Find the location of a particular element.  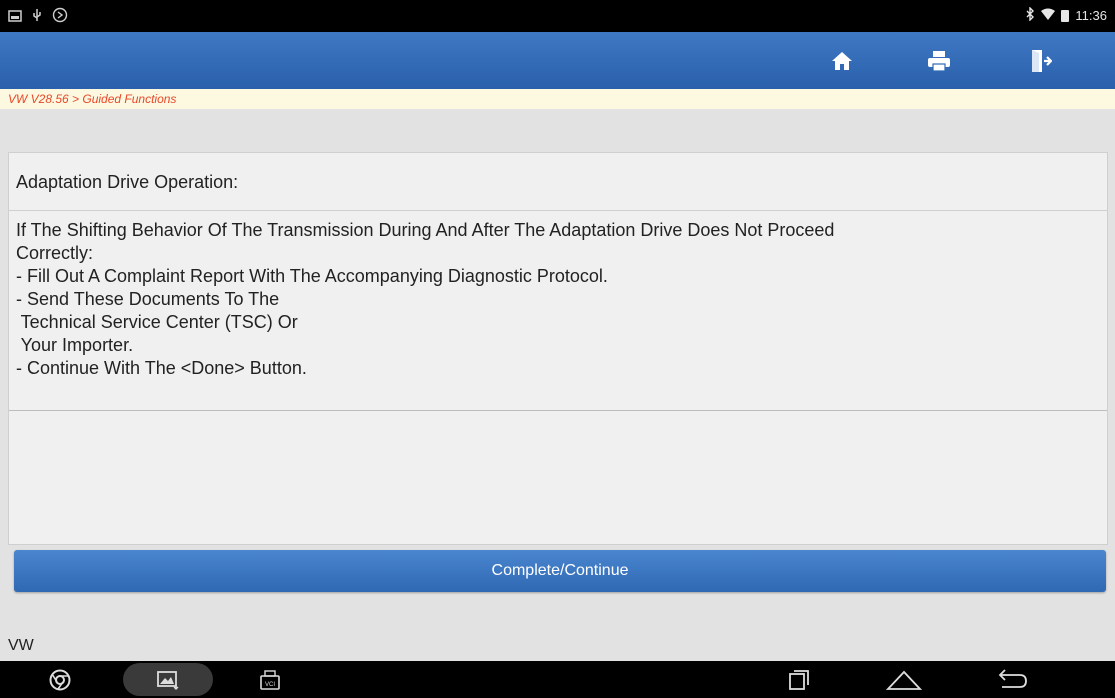

message-line: Technical Service Center (TSC) Or is located at coordinates (157, 322).